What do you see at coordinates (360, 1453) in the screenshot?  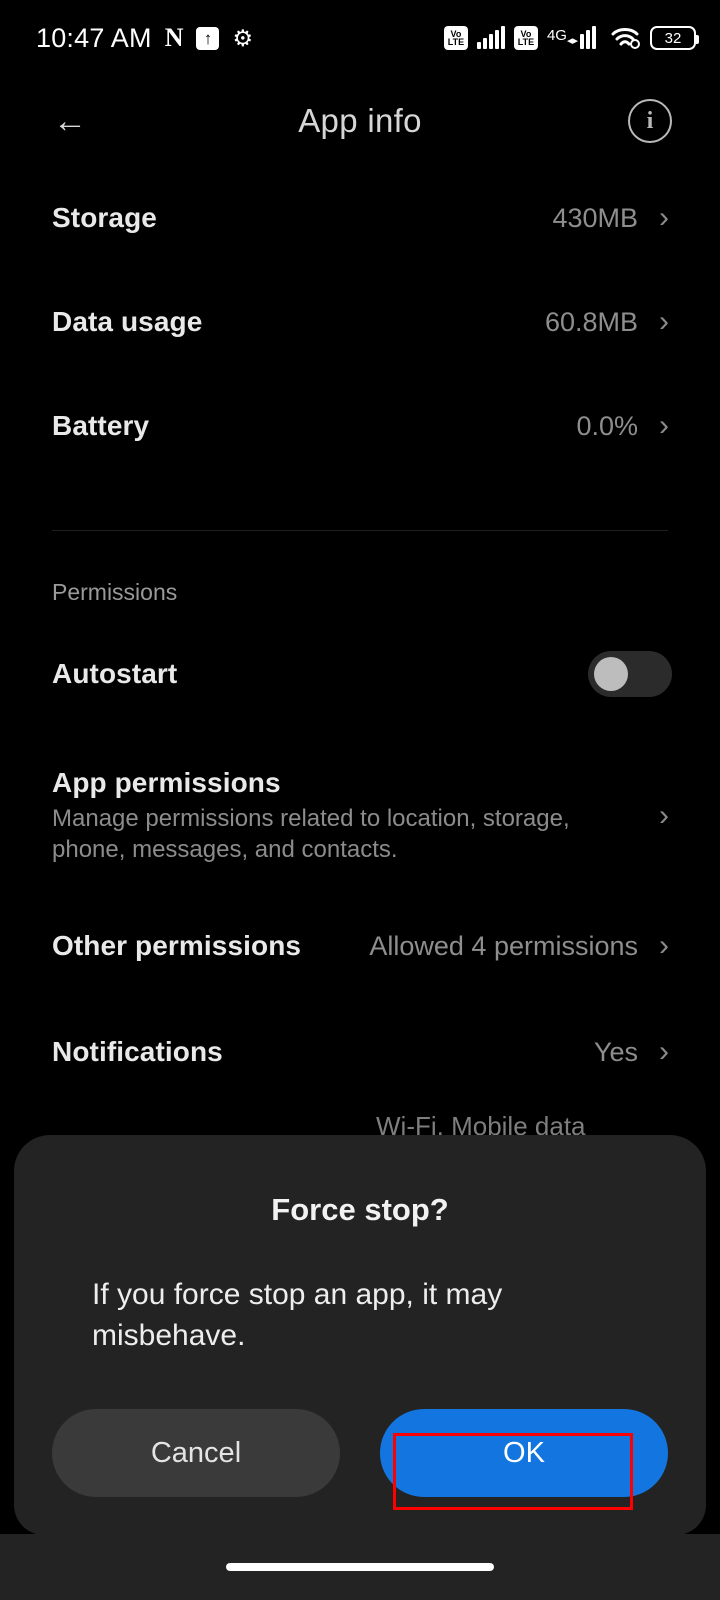 I see `dialog-actions: Cancel OK` at bounding box center [360, 1453].